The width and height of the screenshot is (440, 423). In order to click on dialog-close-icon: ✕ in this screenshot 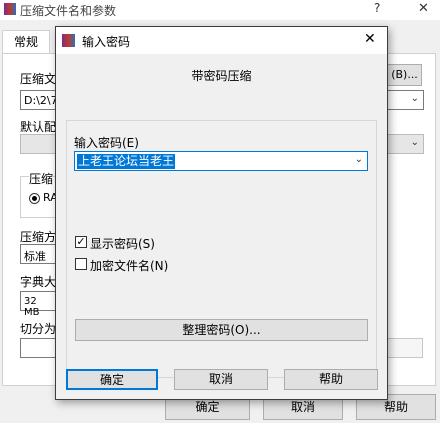, I will do `click(370, 39)`.